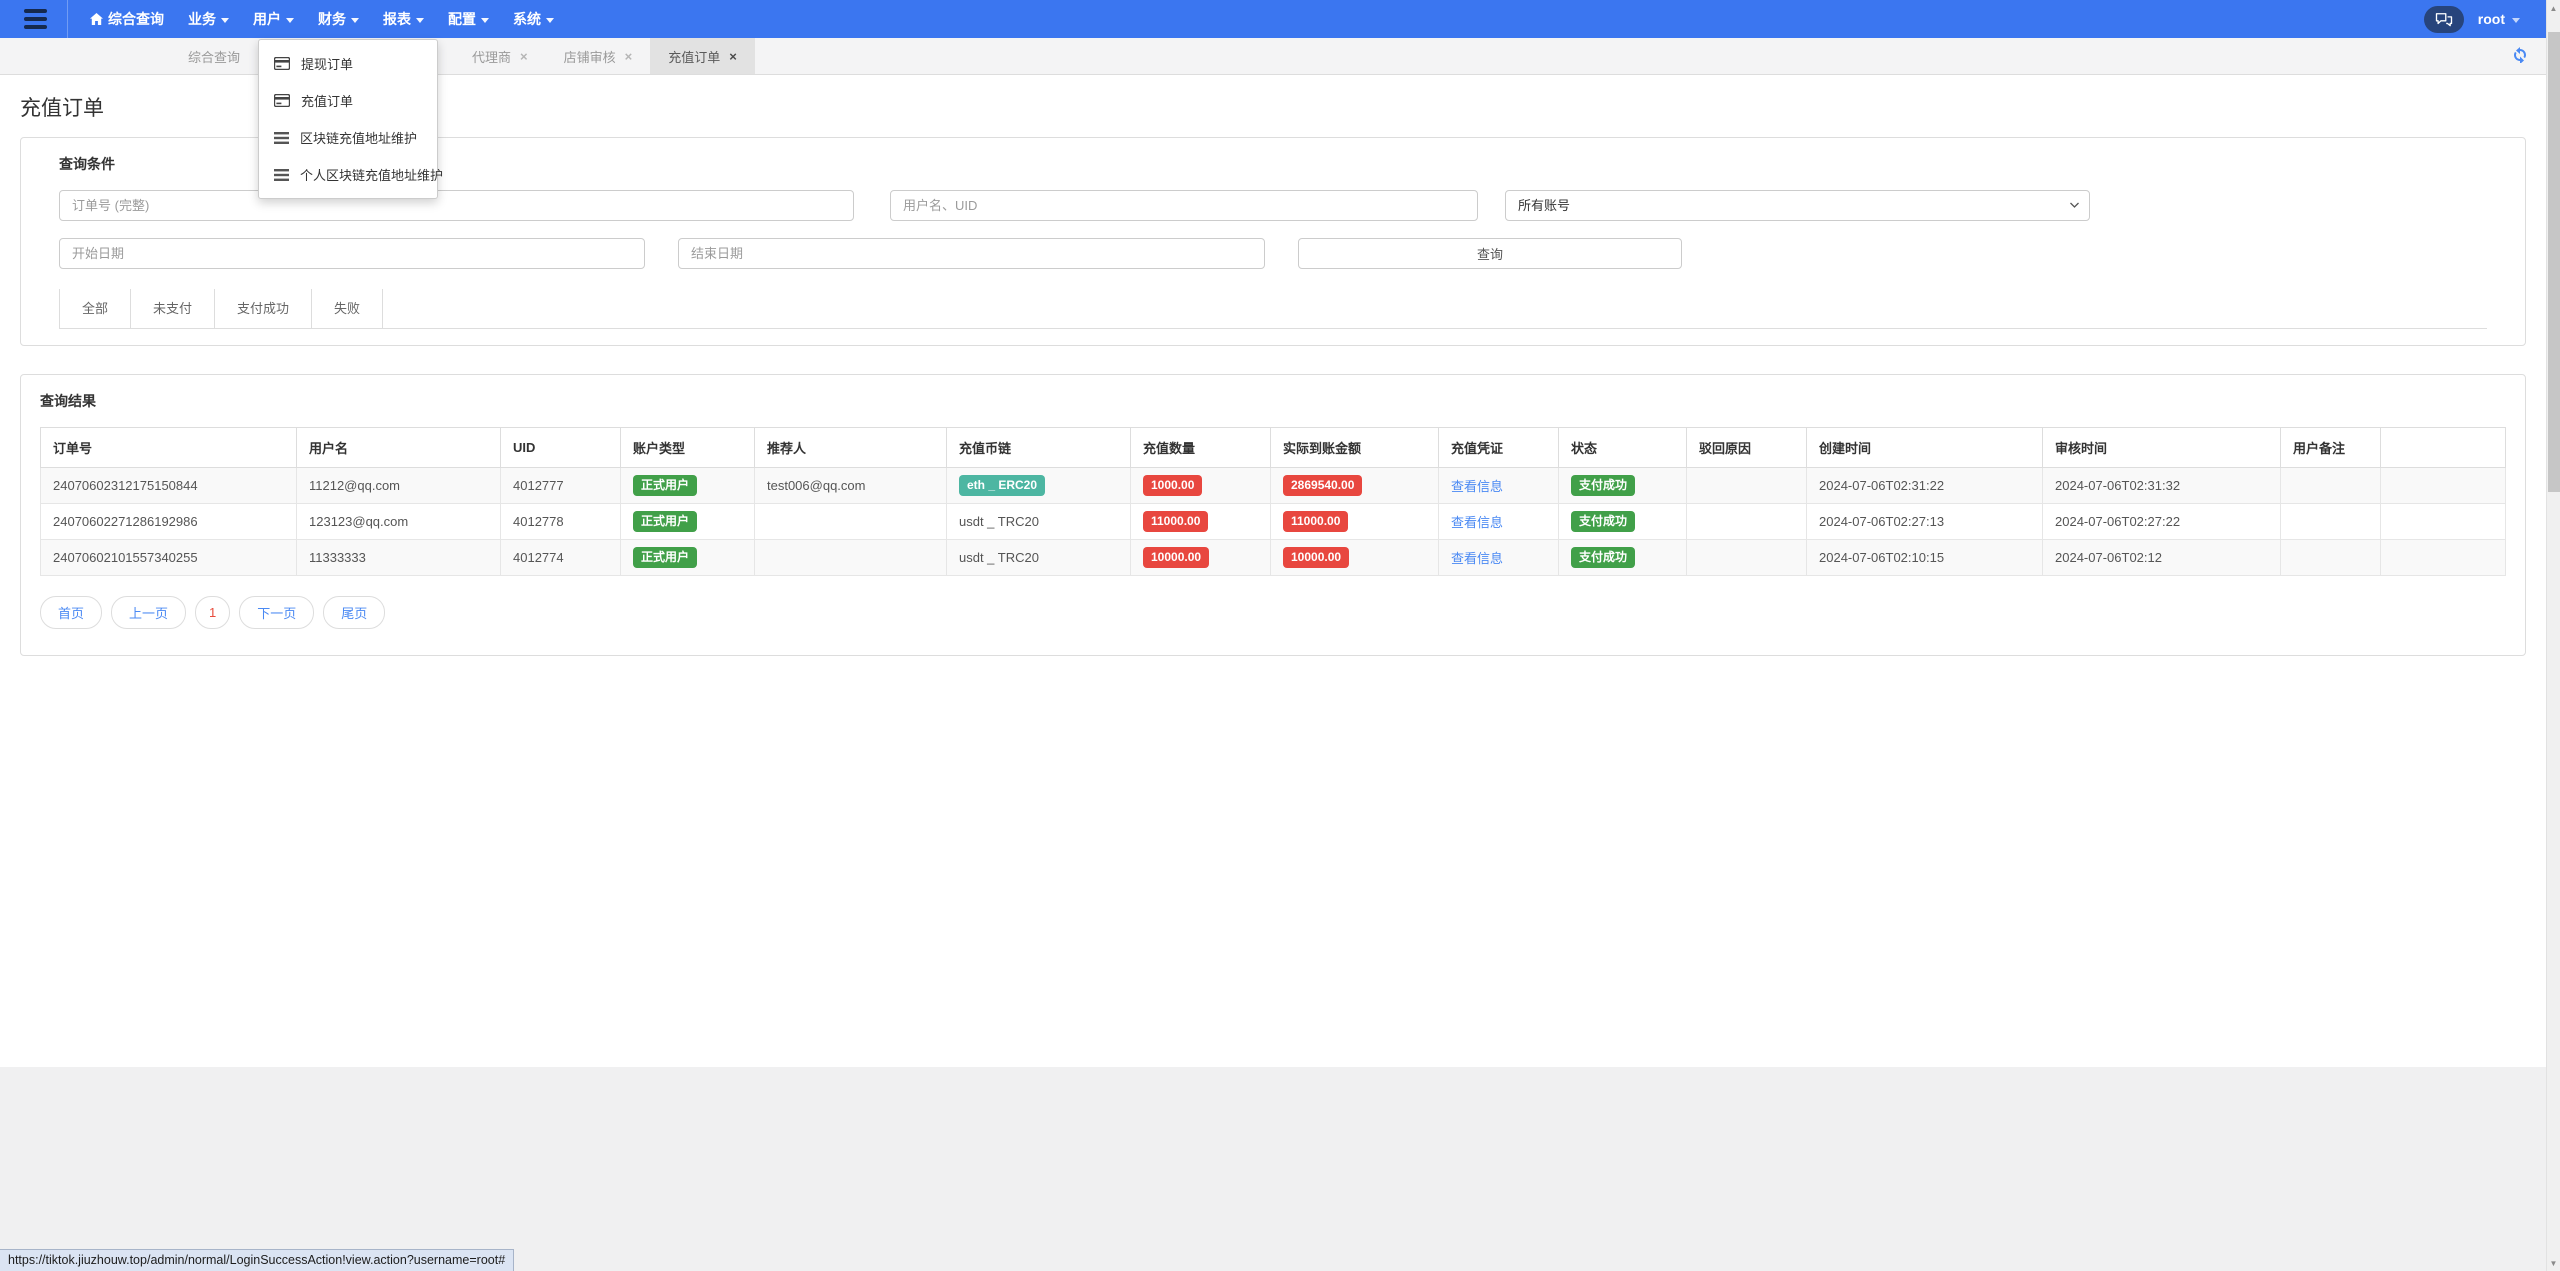 This screenshot has width=2560, height=1271. What do you see at coordinates (67, 19) in the screenshot?
I see `navbar-divider` at bounding box center [67, 19].